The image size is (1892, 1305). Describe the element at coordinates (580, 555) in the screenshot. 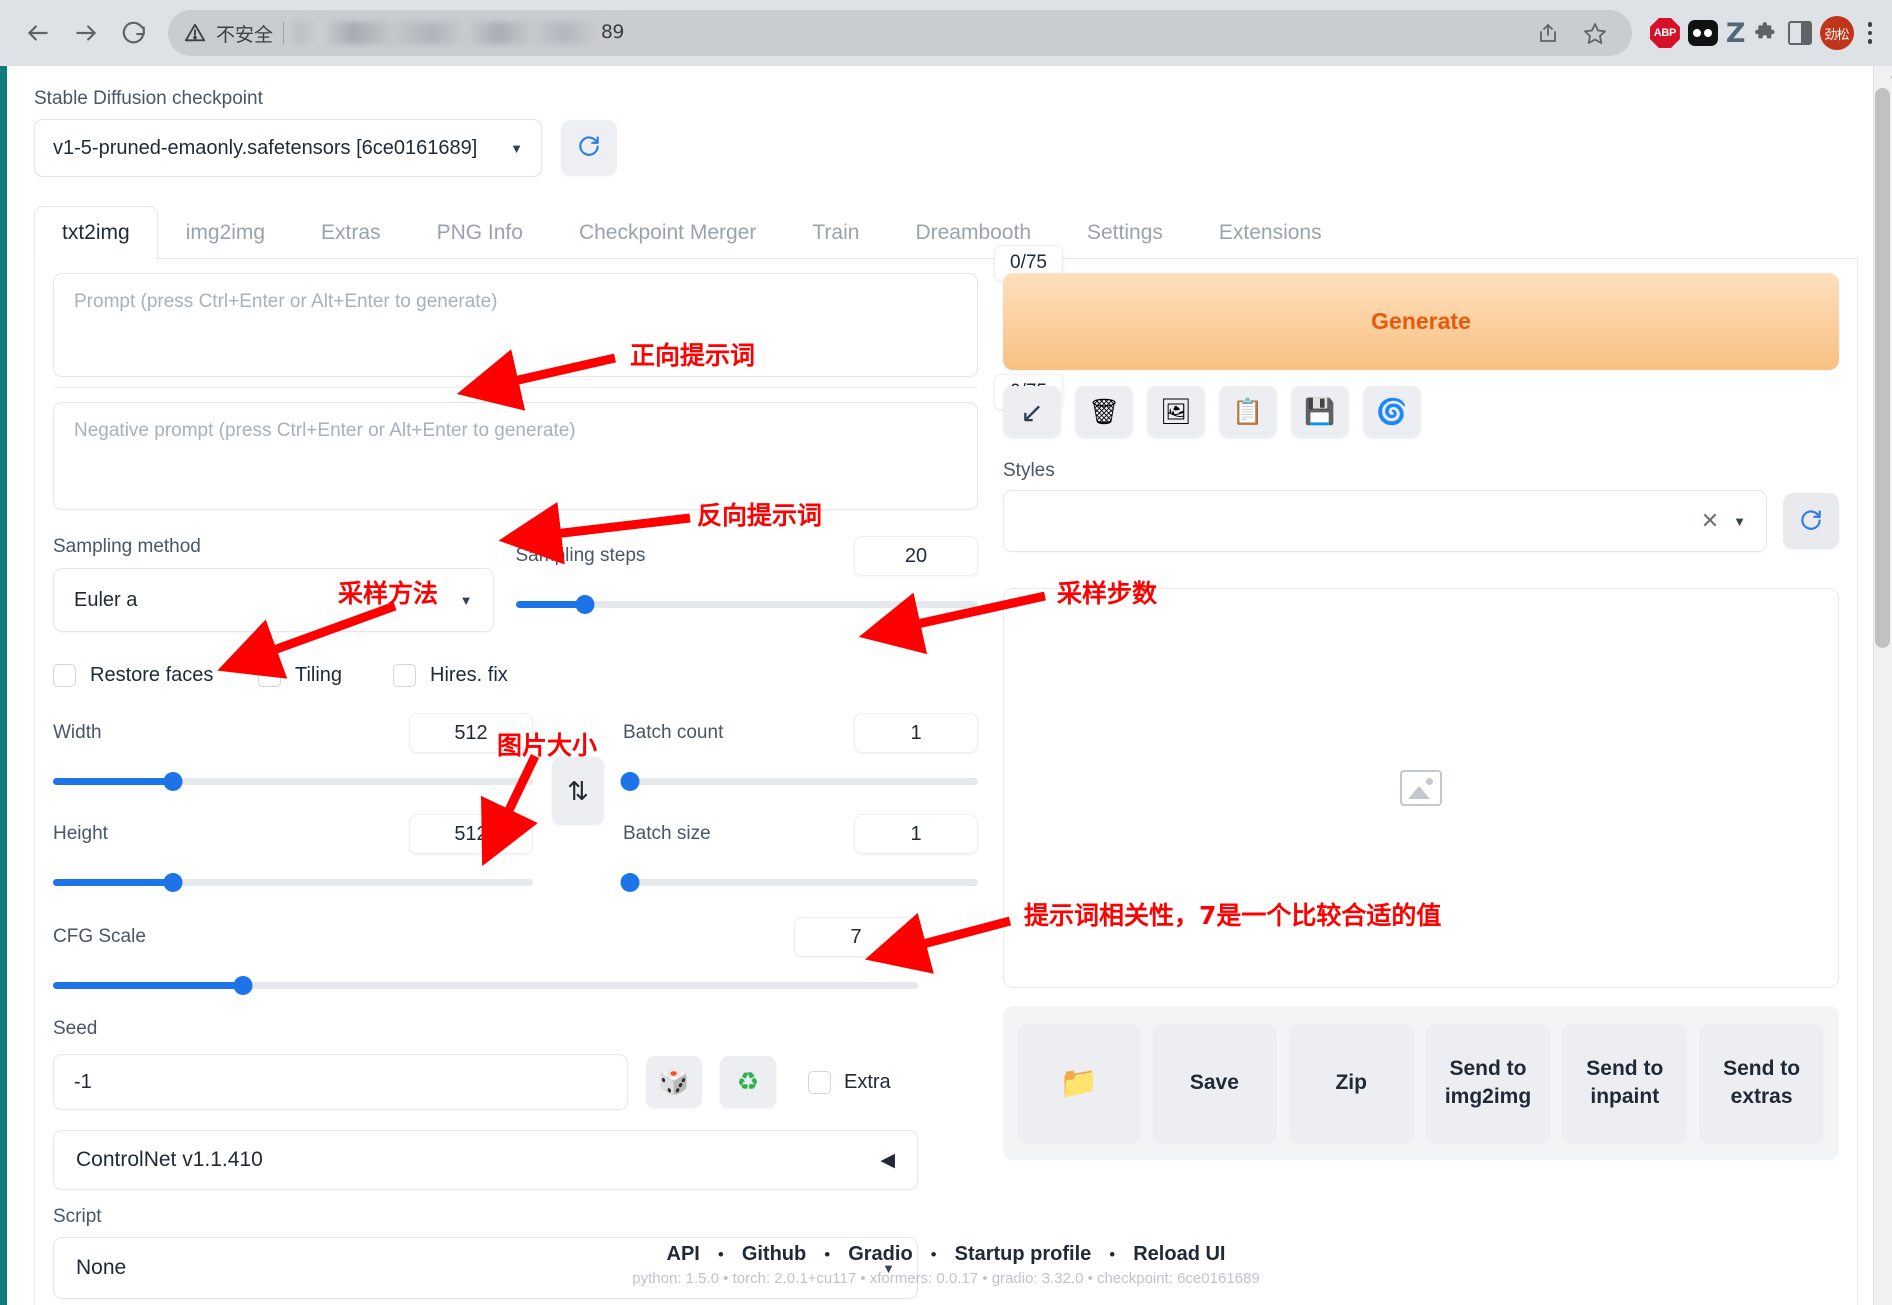

I see `sampling-steps-label: Sampling steps` at that location.